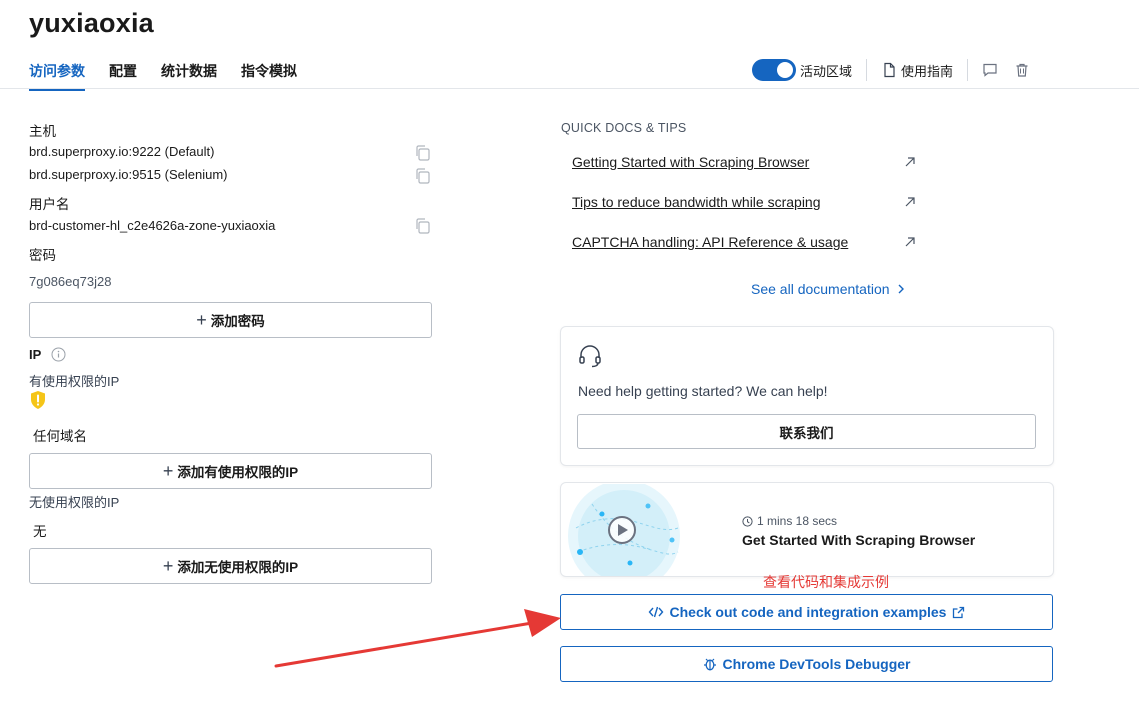 The width and height of the screenshot is (1139, 710). What do you see at coordinates (696, 202) in the screenshot?
I see `doc-link-bandwidth-tips: Tips to reduce bandwidth while scraping` at bounding box center [696, 202].